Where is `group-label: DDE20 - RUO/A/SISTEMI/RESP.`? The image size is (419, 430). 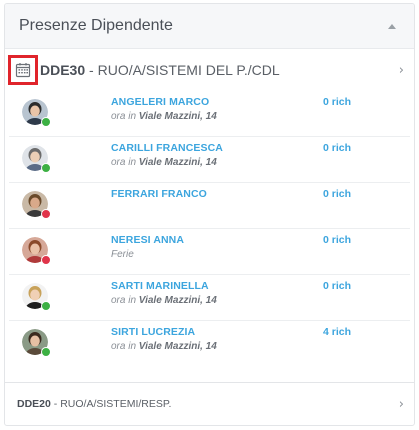
group-label: DDE20 - RUO/A/SISTEMI/RESP. is located at coordinates (208, 404).